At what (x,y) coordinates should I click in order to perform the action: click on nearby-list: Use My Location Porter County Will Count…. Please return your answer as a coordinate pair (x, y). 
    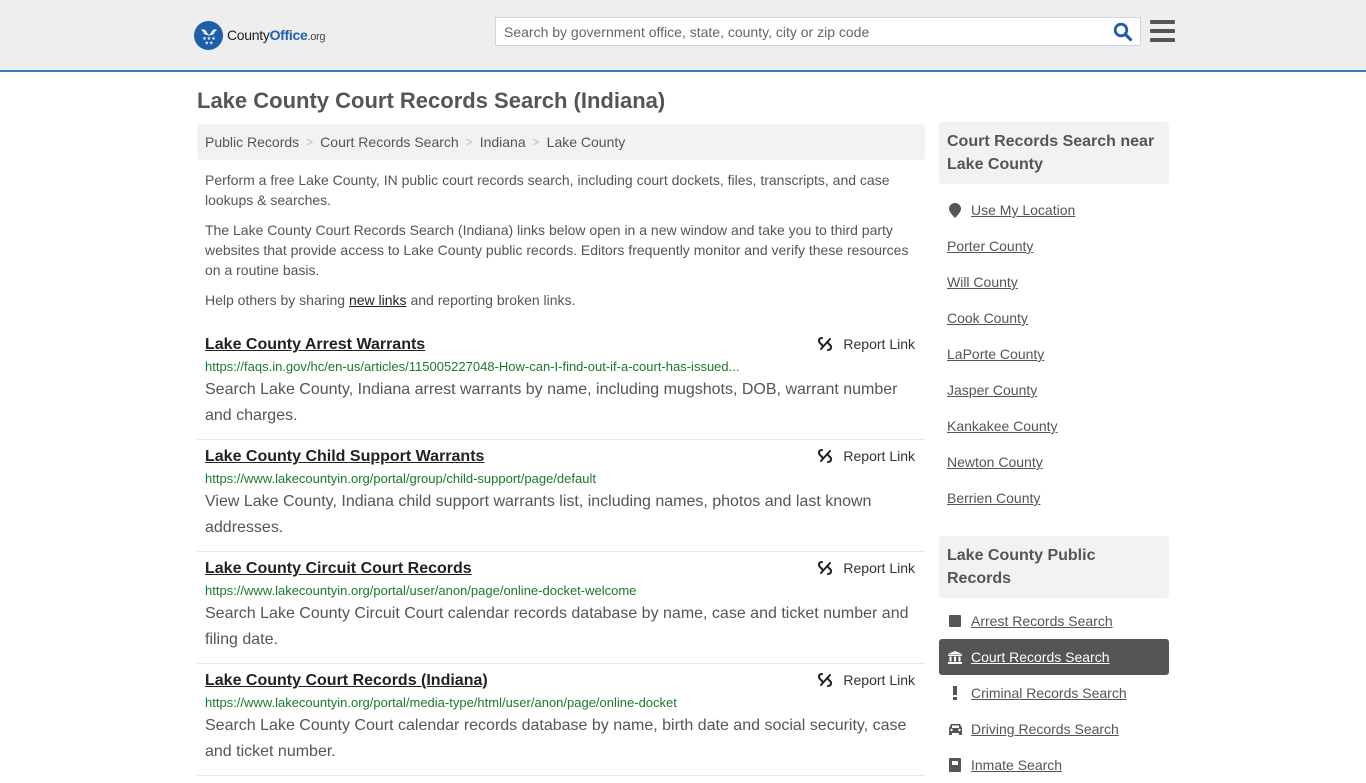
    Looking at the image, I should click on (1054, 354).